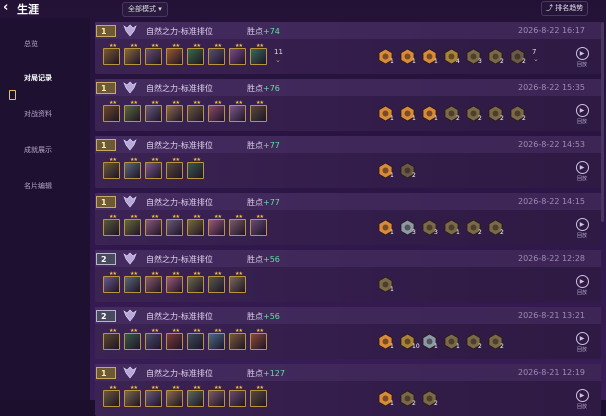 The width and height of the screenshot is (606, 416). What do you see at coordinates (551, 258) in the screenshot?
I see `match-date: 2026-8-22 12:28` at bounding box center [551, 258].